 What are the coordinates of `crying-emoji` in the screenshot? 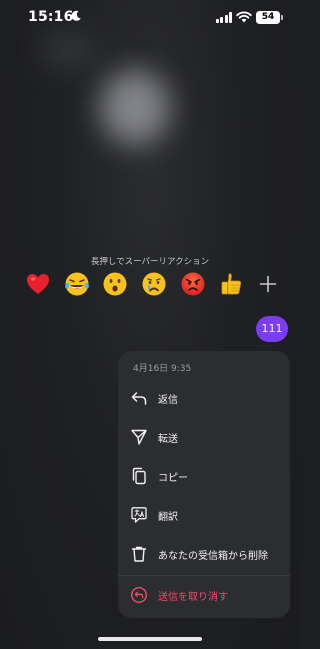 It's located at (154, 284).